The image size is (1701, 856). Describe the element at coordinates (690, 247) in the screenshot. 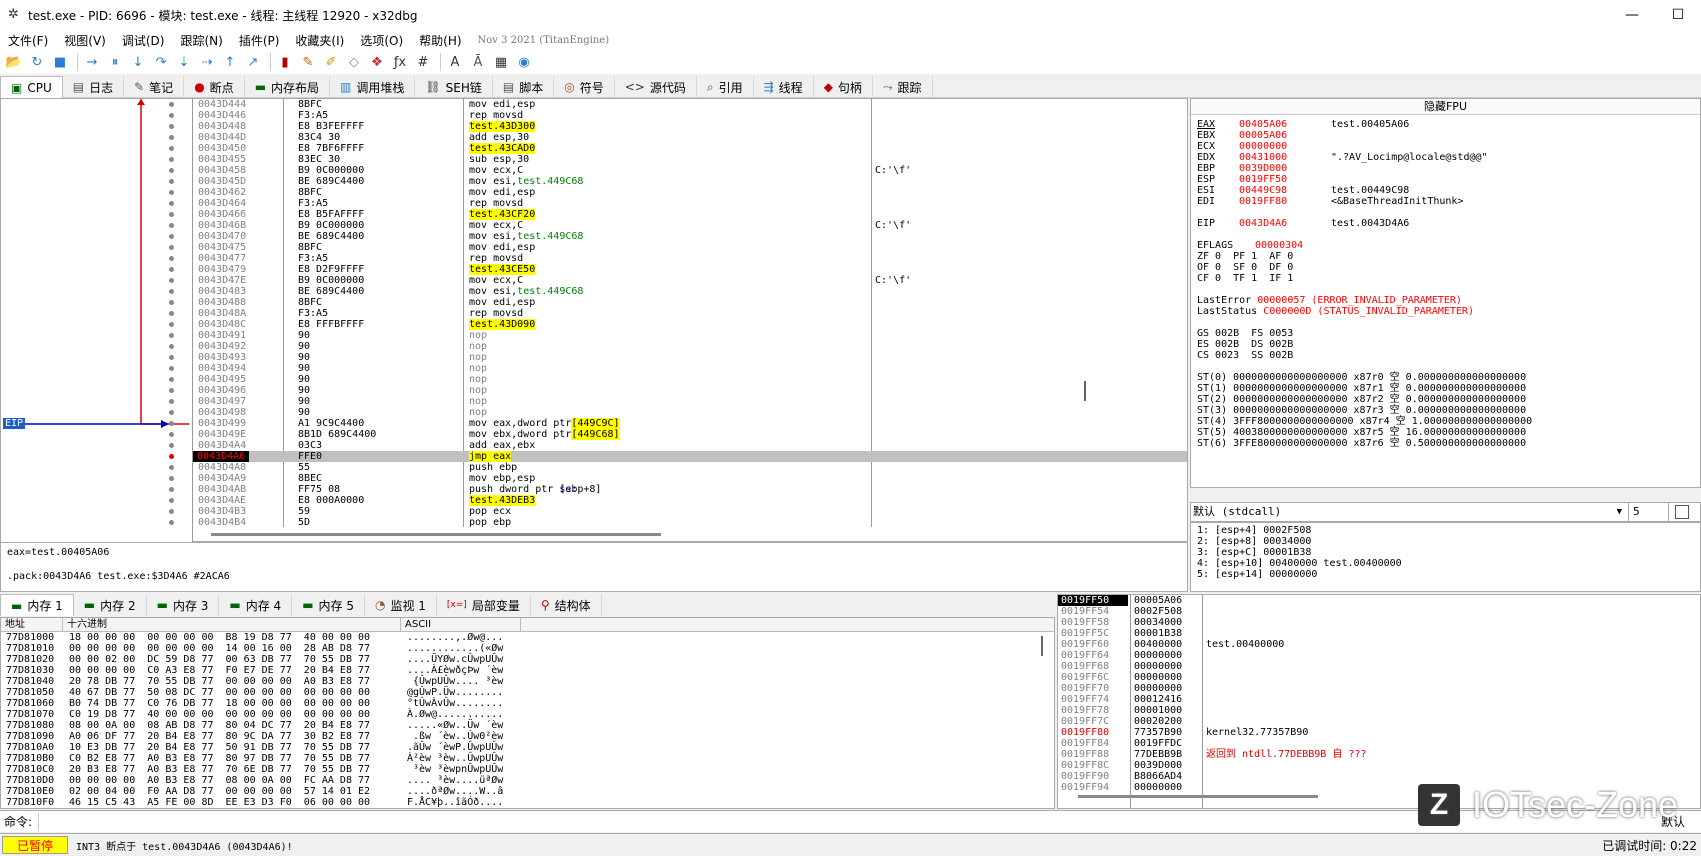

I see `disasm-row: 0043D475 8BFC mov edi,esp` at that location.